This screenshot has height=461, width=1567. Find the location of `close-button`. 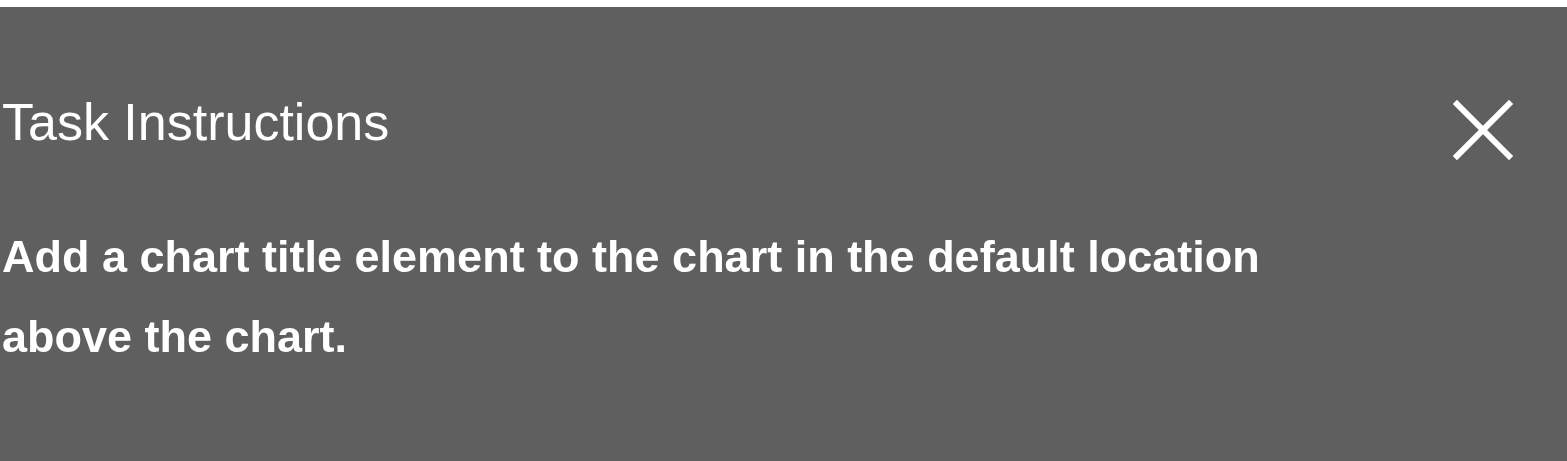

close-button is located at coordinates (1483, 130).